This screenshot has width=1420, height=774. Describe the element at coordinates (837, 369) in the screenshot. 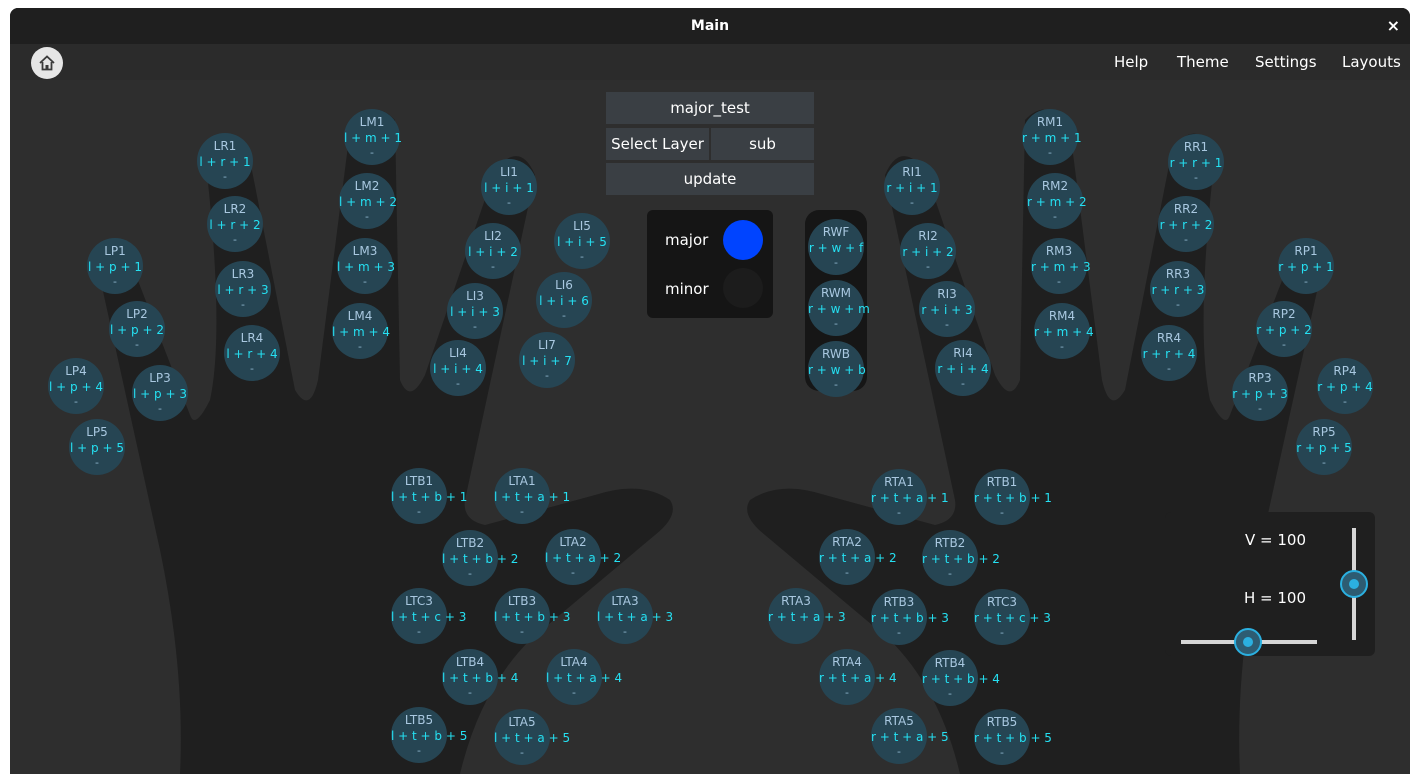

I see `key-rwb: RWB r + w + b-` at that location.